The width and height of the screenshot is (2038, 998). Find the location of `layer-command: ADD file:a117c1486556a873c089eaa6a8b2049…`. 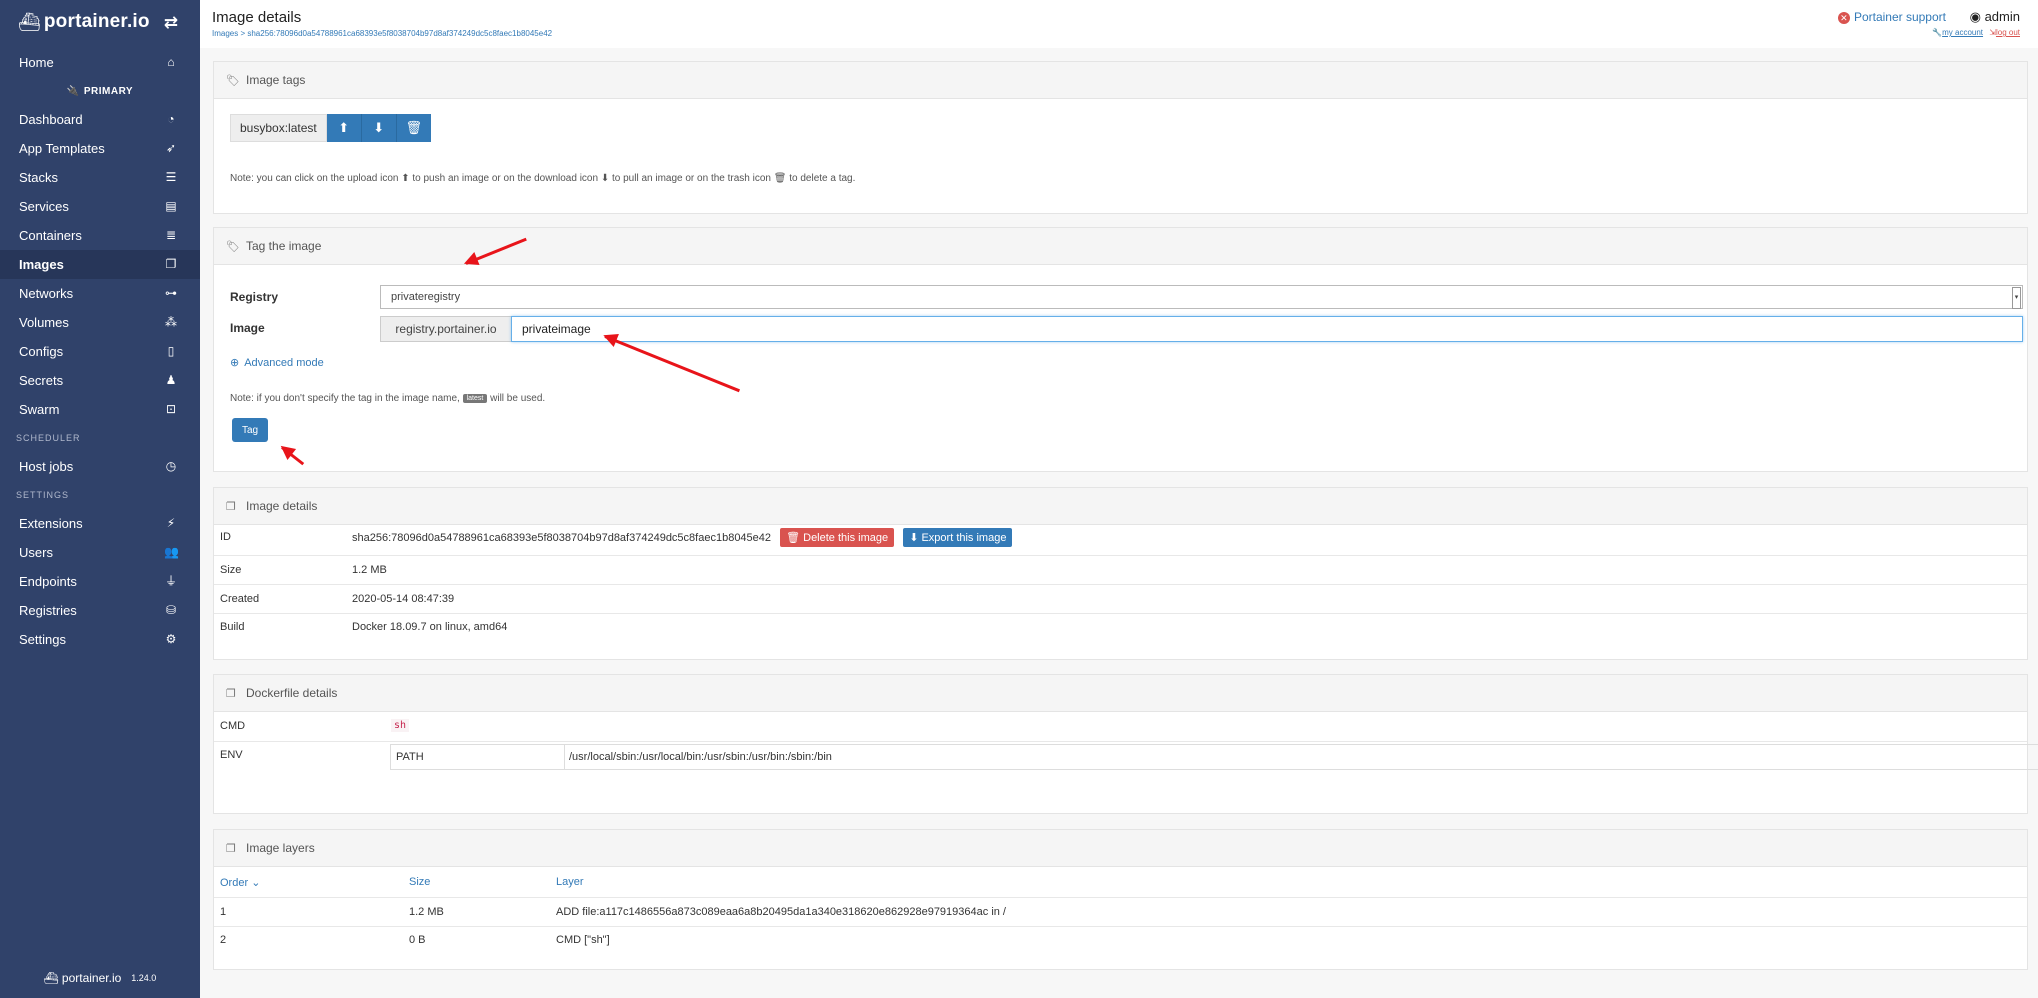

layer-command: ADD file:a117c1486556a873c089eaa6a8b2049… is located at coordinates (781, 912).